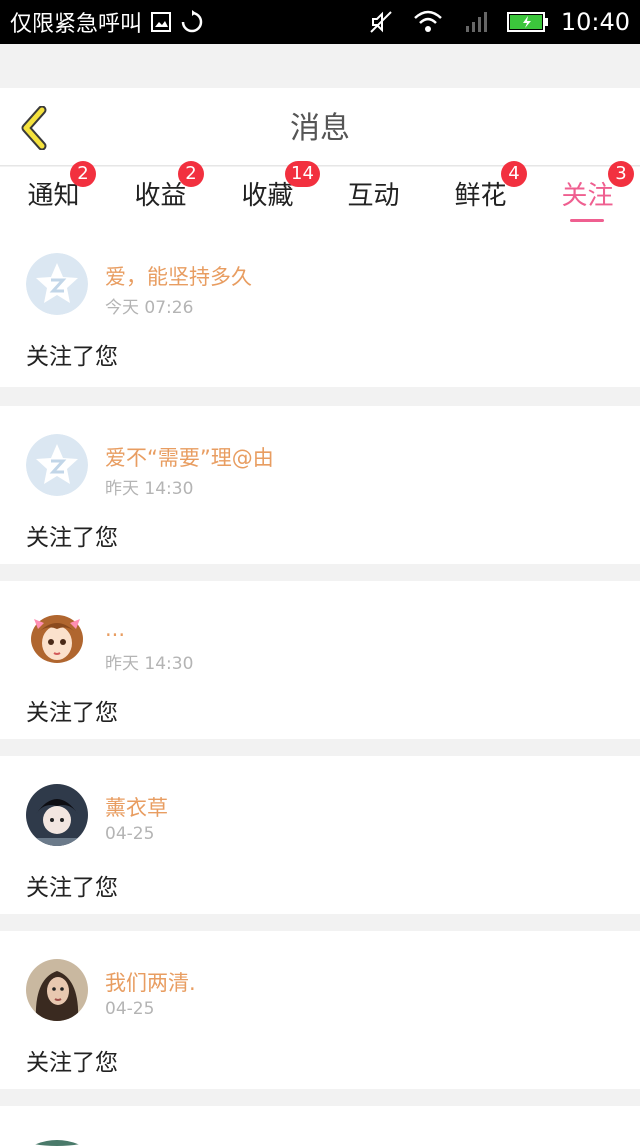  Describe the element at coordinates (480, 193) in the screenshot. I see `tab-flowers: 鲜花 4` at that location.